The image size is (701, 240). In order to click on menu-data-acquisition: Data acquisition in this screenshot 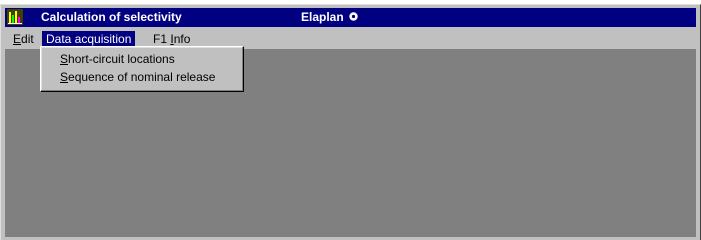, I will do `click(89, 39)`.